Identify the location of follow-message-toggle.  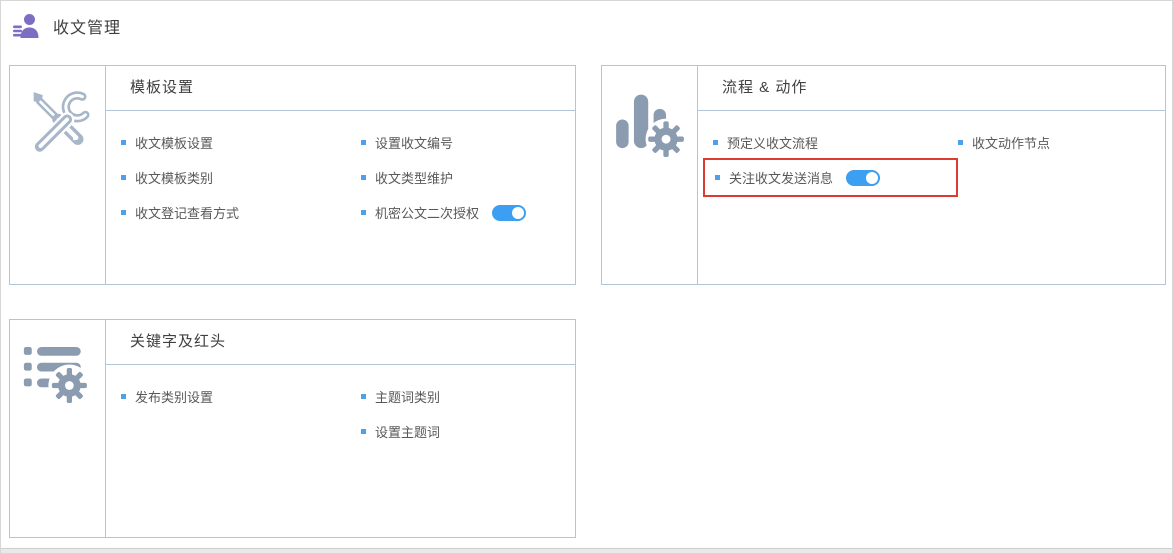
(863, 177).